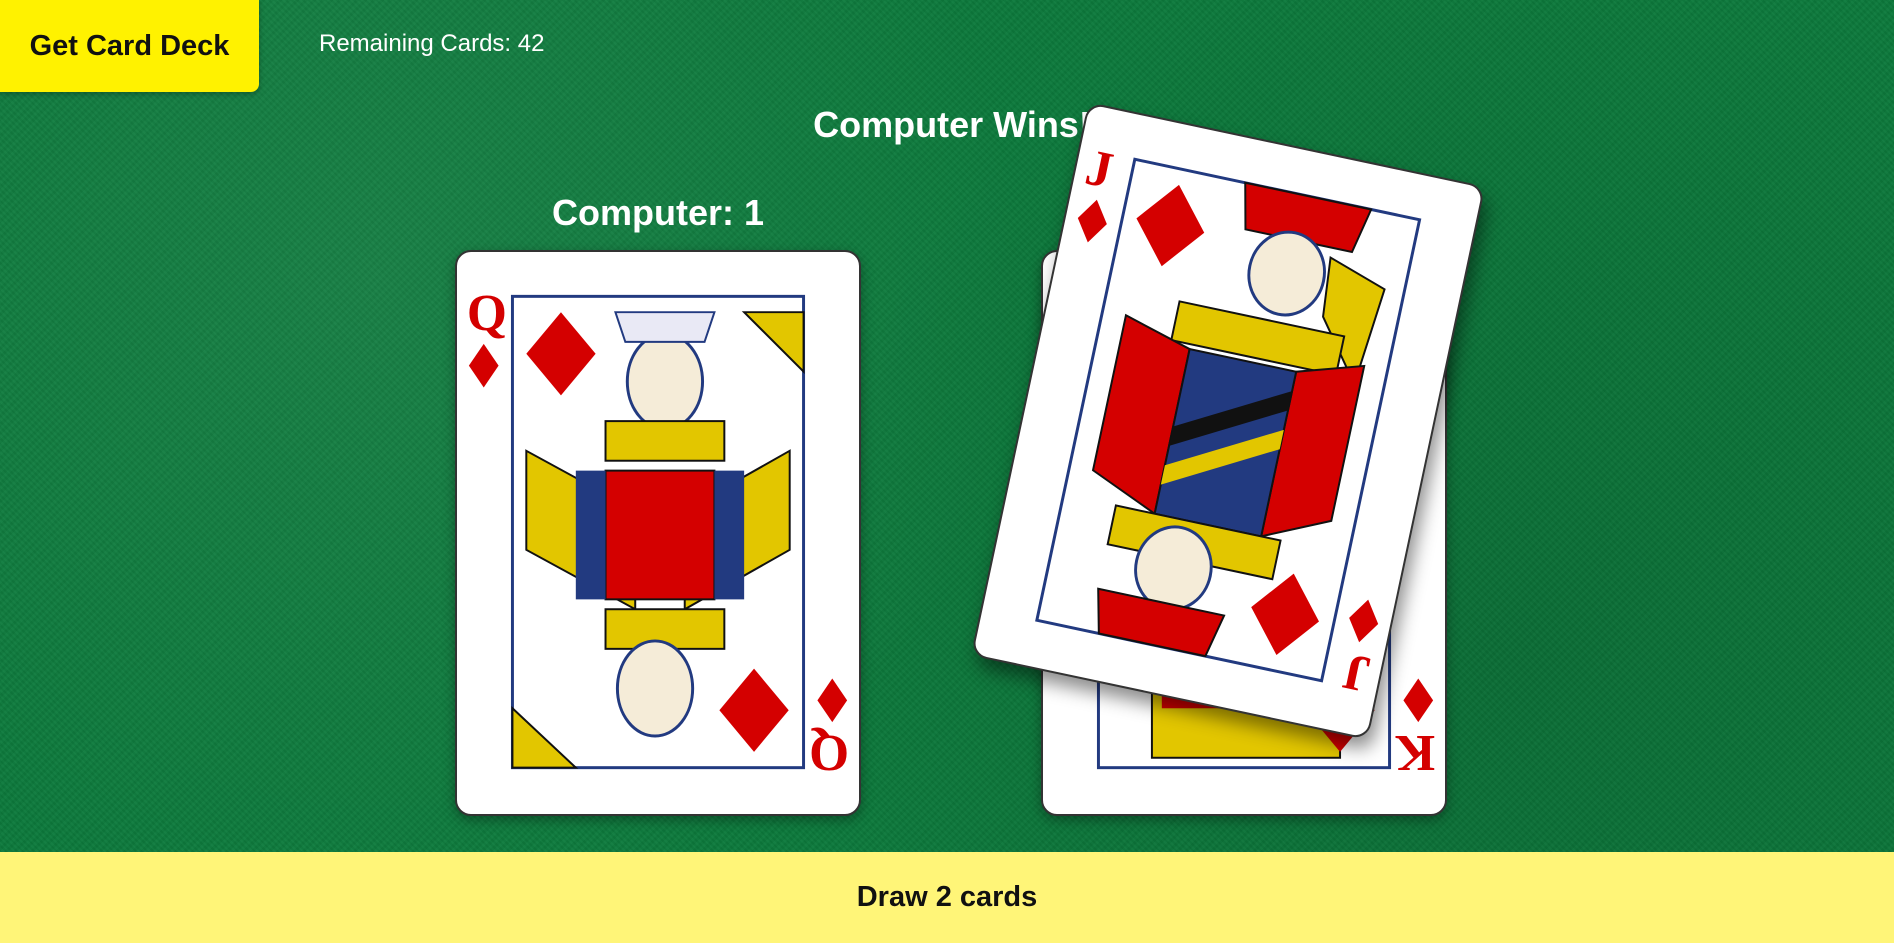  I want to click on card-rank-bottom: J, so click(1356, 672).